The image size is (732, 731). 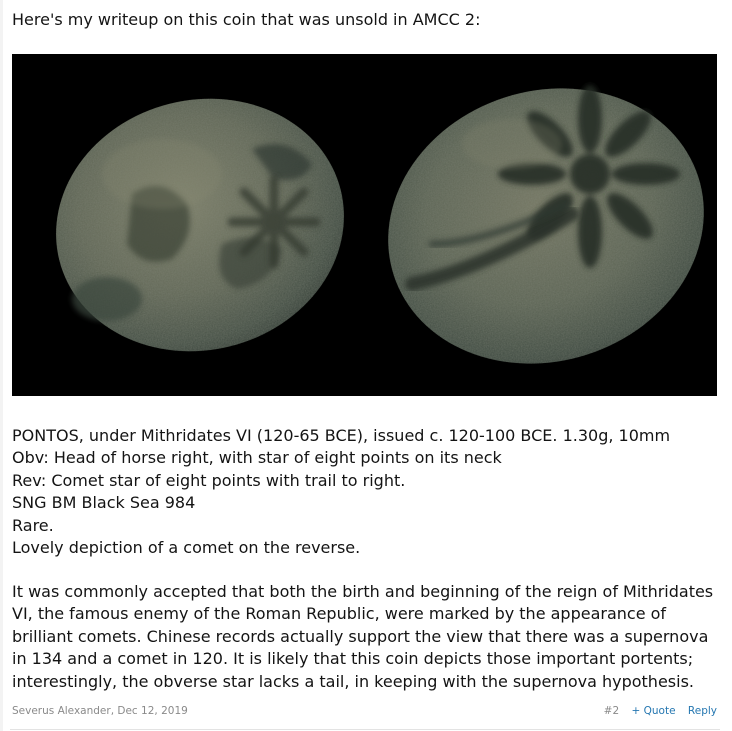 What do you see at coordinates (611, 711) in the screenshot?
I see `post-number-link: #2` at bounding box center [611, 711].